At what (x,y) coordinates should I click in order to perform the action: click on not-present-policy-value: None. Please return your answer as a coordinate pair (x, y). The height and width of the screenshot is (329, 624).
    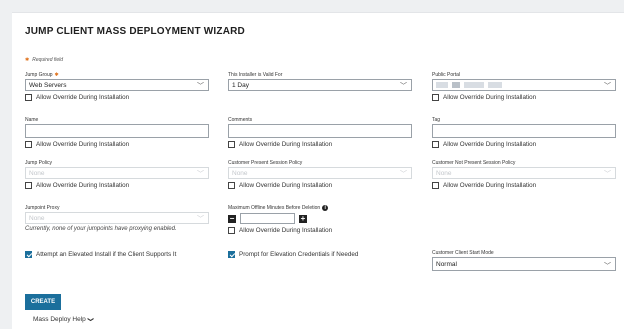
    Looking at the image, I should click on (444, 173).